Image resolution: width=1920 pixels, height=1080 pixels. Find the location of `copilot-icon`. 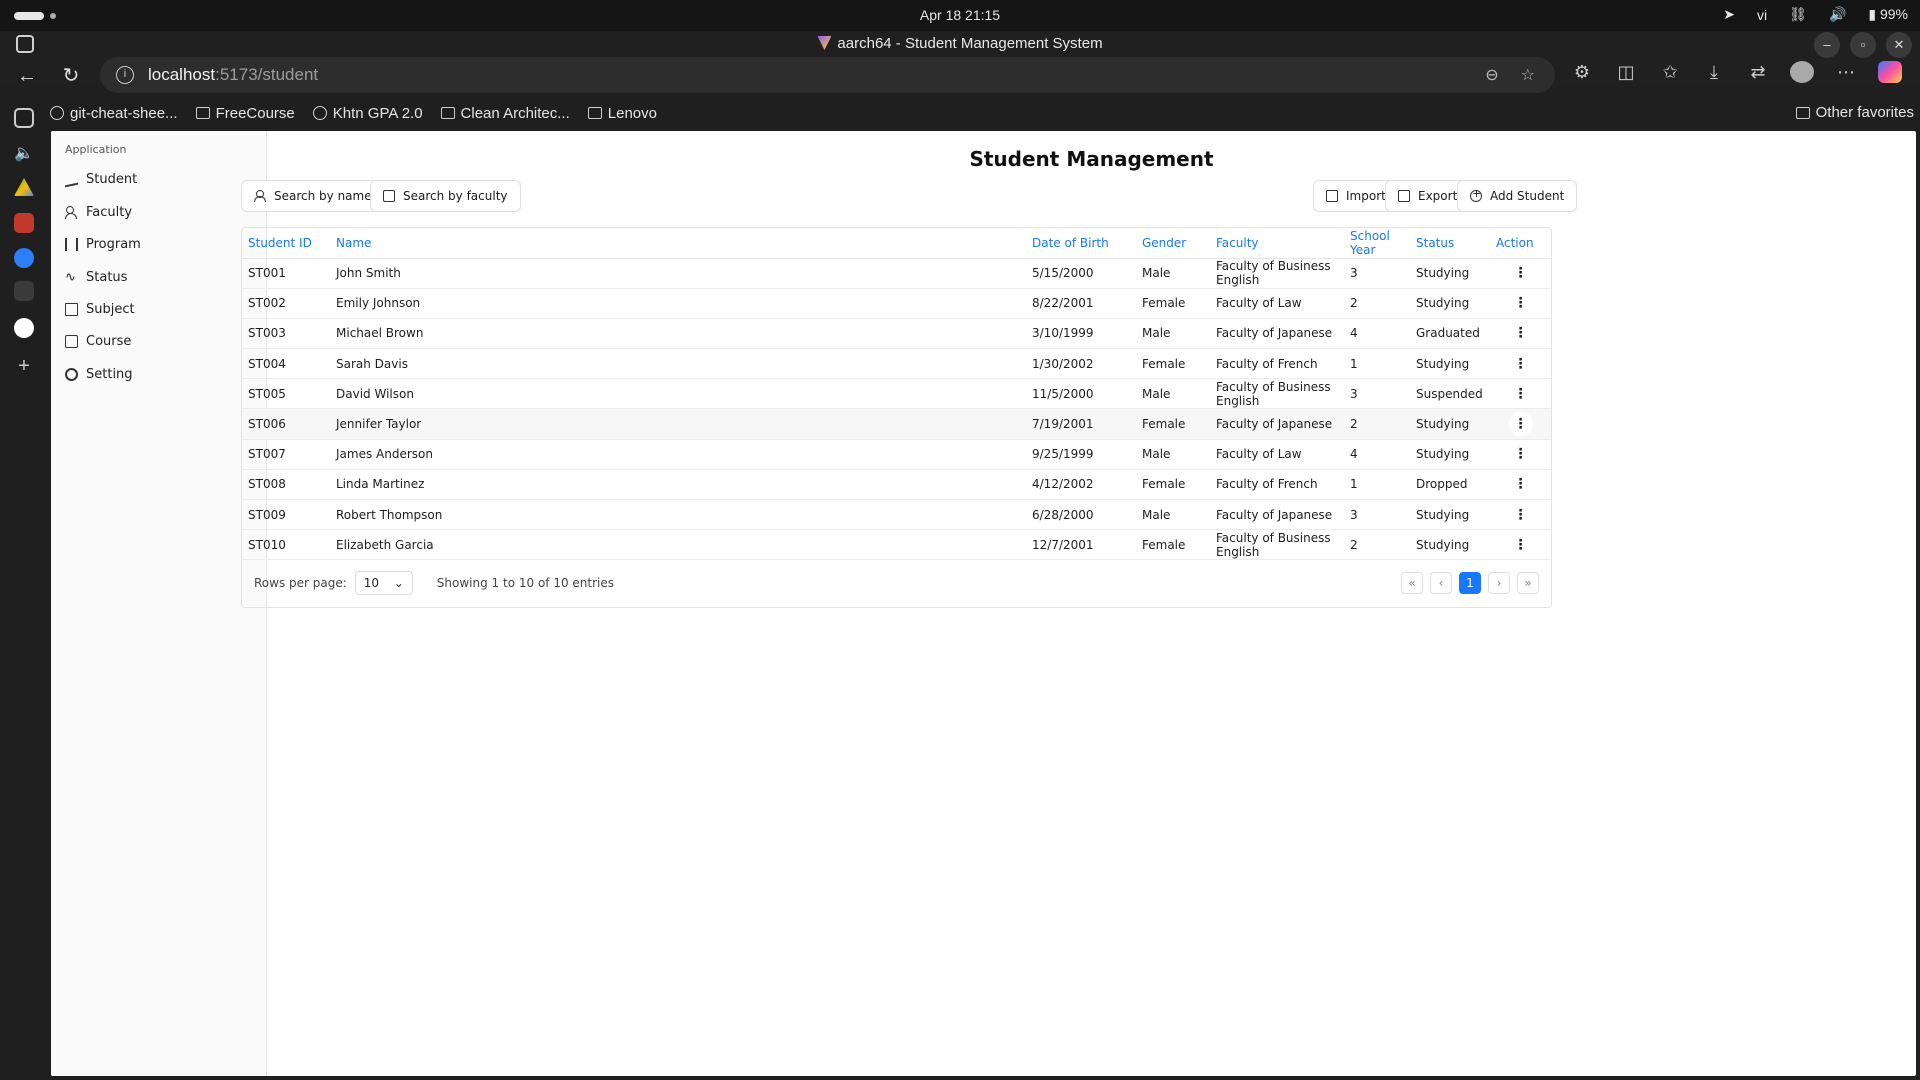

copilot-icon is located at coordinates (1890, 72).